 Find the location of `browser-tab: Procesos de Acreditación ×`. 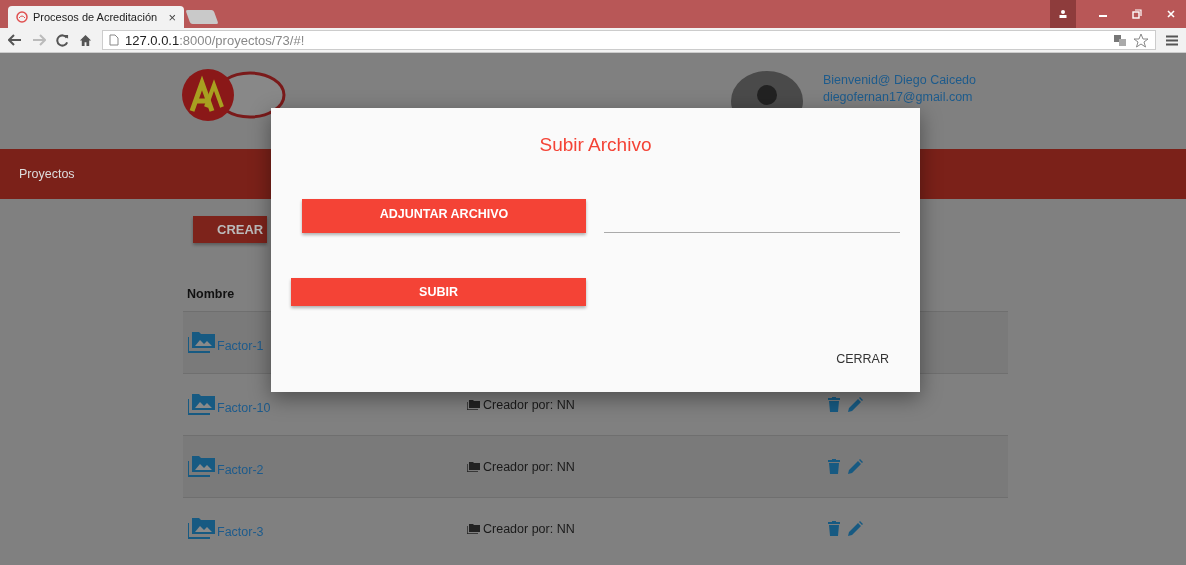

browser-tab: Procesos de Acreditación × is located at coordinates (96, 17).